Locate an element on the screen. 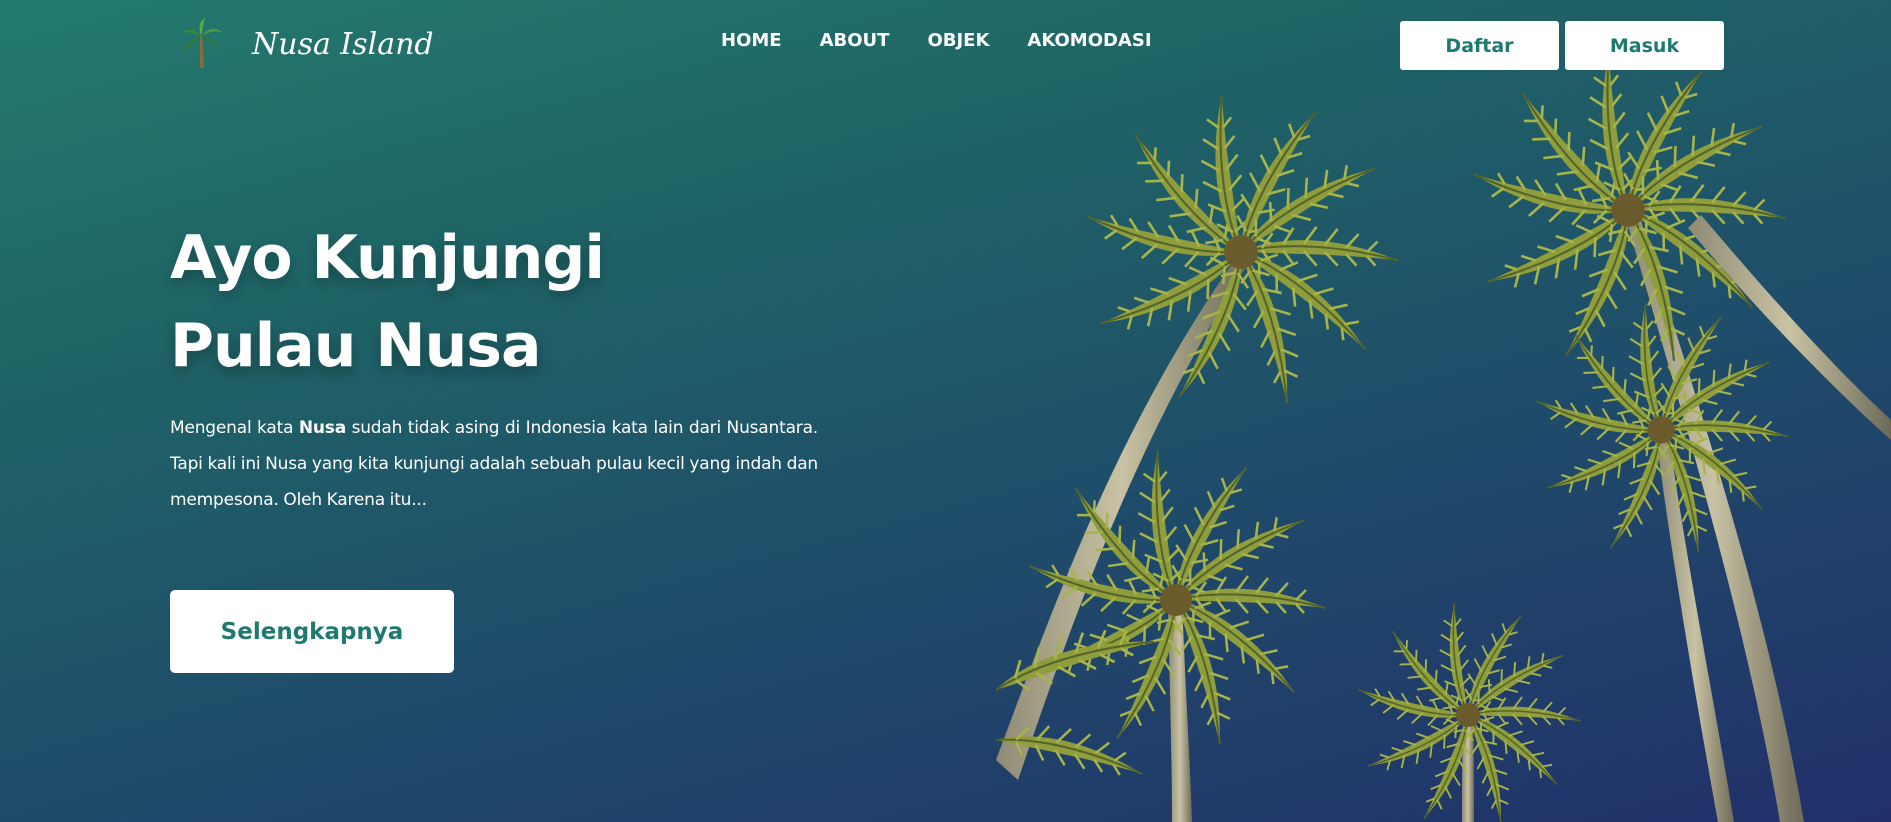  hero-title-line1: Ayo Kunjungi is located at coordinates (387, 258).